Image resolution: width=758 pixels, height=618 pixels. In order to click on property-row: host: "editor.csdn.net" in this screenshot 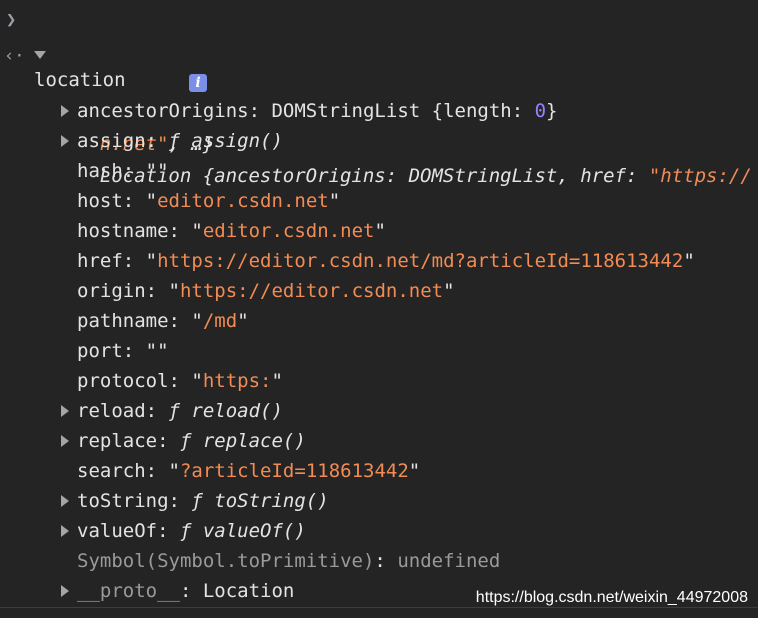, I will do `click(379, 201)`.